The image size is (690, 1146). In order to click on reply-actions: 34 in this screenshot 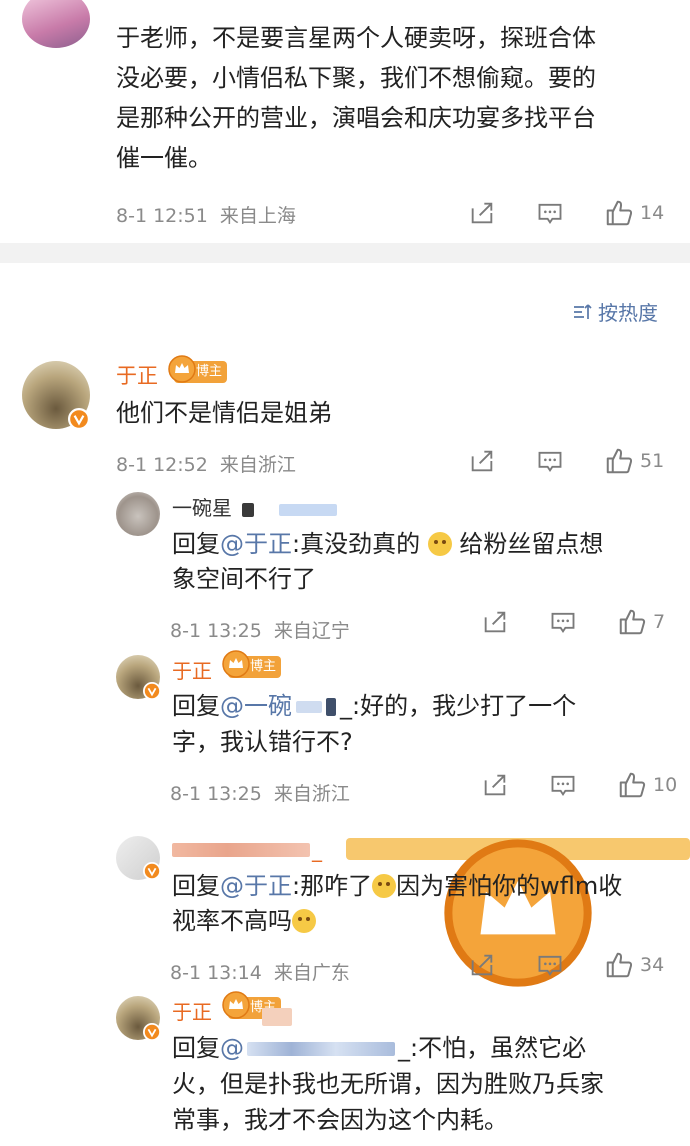, I will do `click(570, 965)`.